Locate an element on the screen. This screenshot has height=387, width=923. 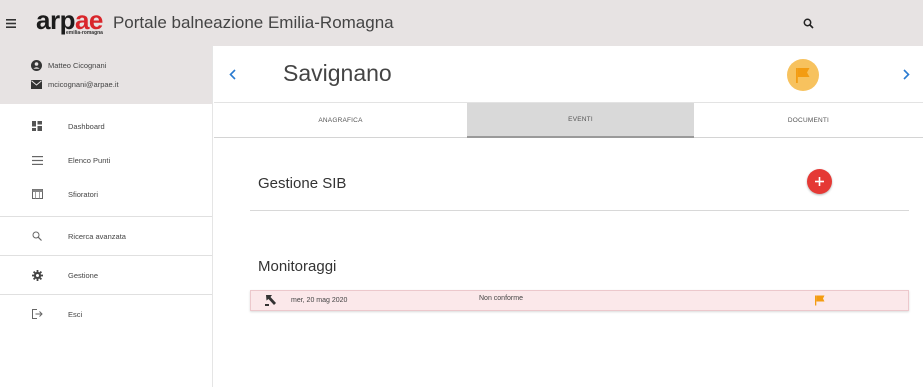
chevron-right-icon is located at coordinates (906, 74).